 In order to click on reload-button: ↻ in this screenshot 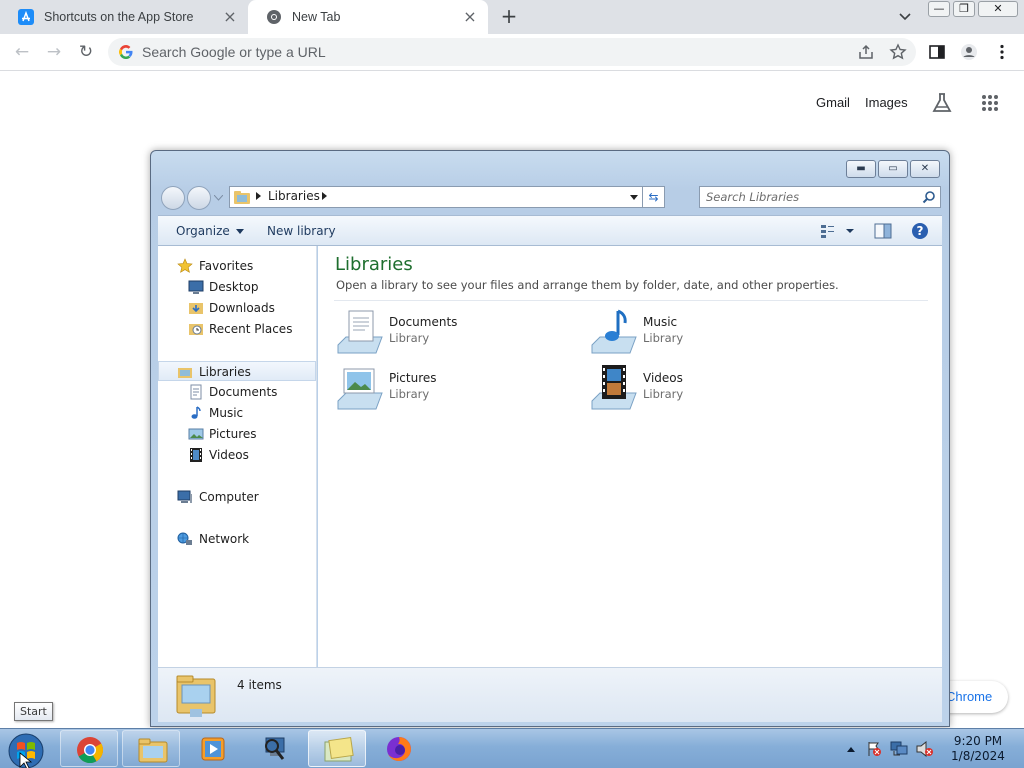, I will do `click(86, 52)`.